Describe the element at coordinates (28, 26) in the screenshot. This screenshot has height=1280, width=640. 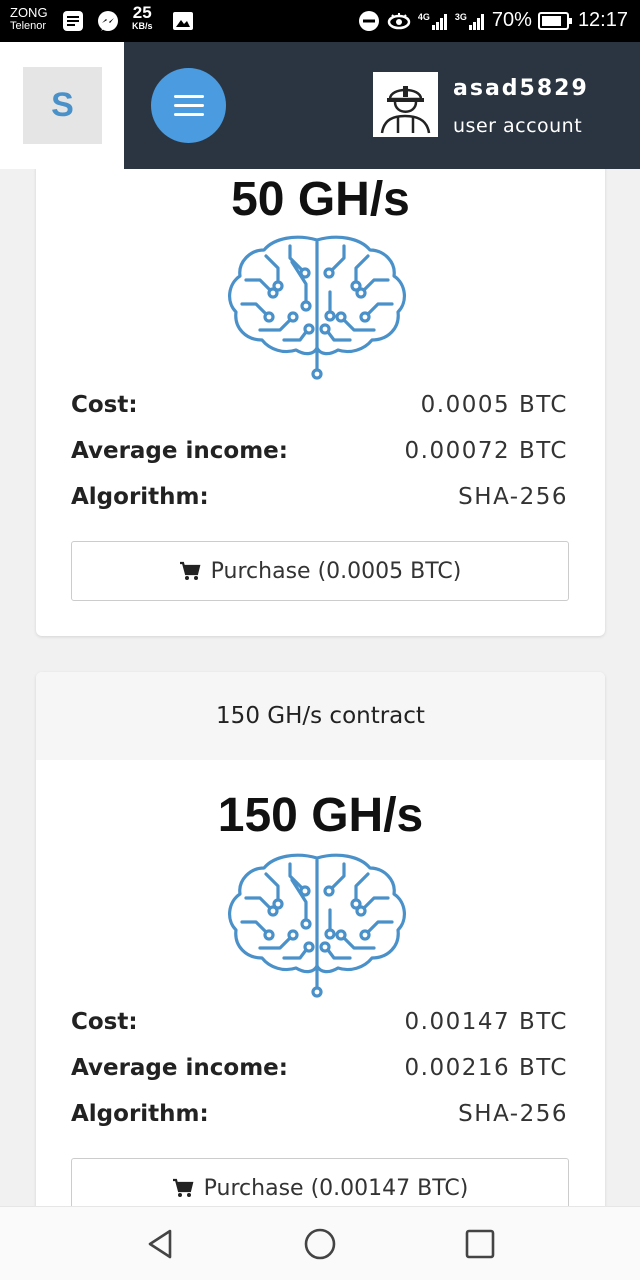
I see `carrier-secondary: Telenor` at that location.